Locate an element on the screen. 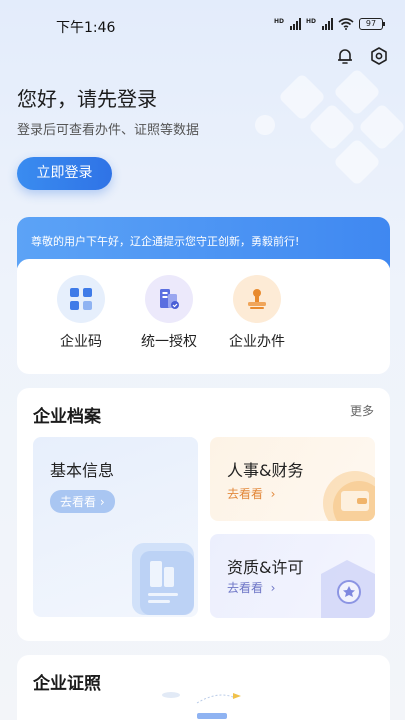  tile-title: 人事&财务 is located at coordinates (265, 470).